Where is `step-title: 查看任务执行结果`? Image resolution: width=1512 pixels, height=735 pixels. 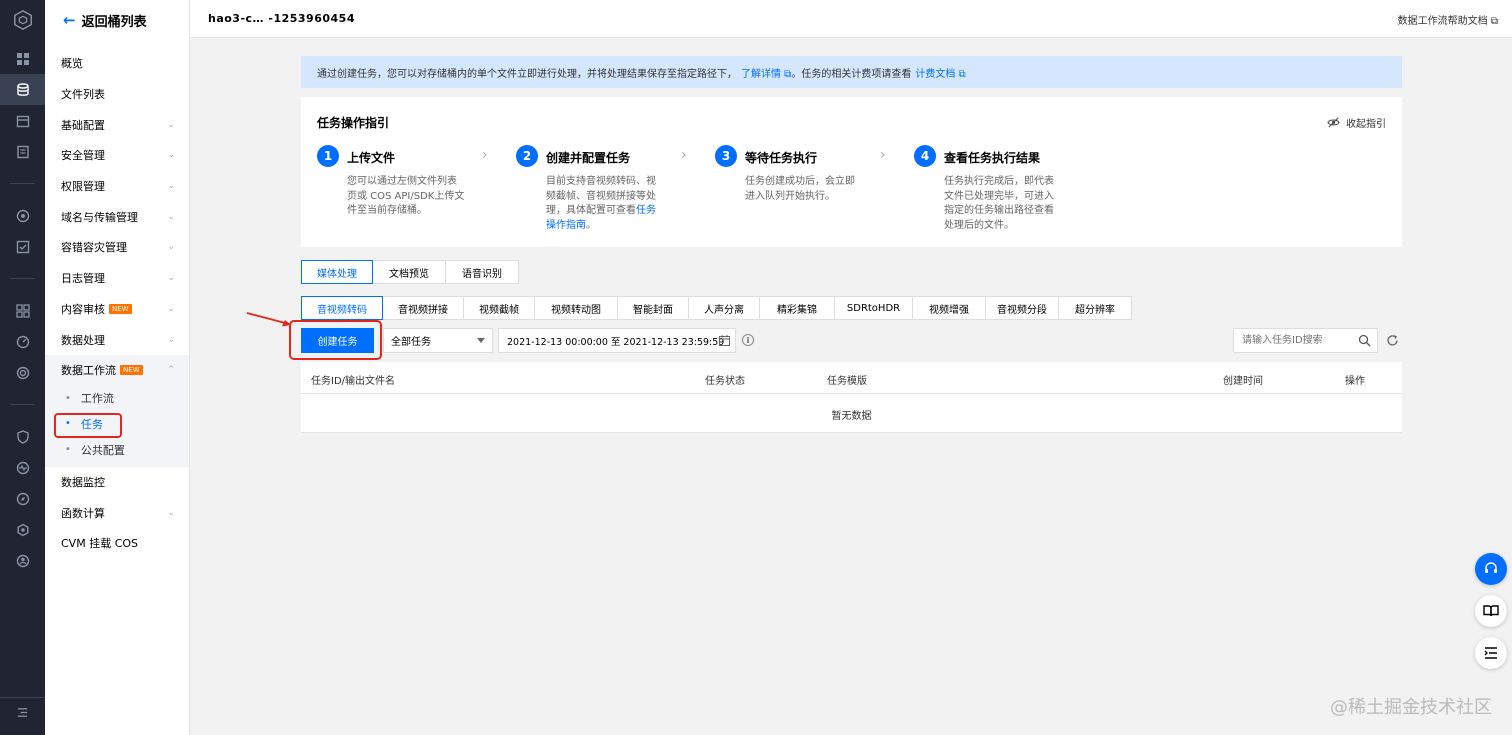 step-title: 查看任务执行结果 is located at coordinates (992, 158).